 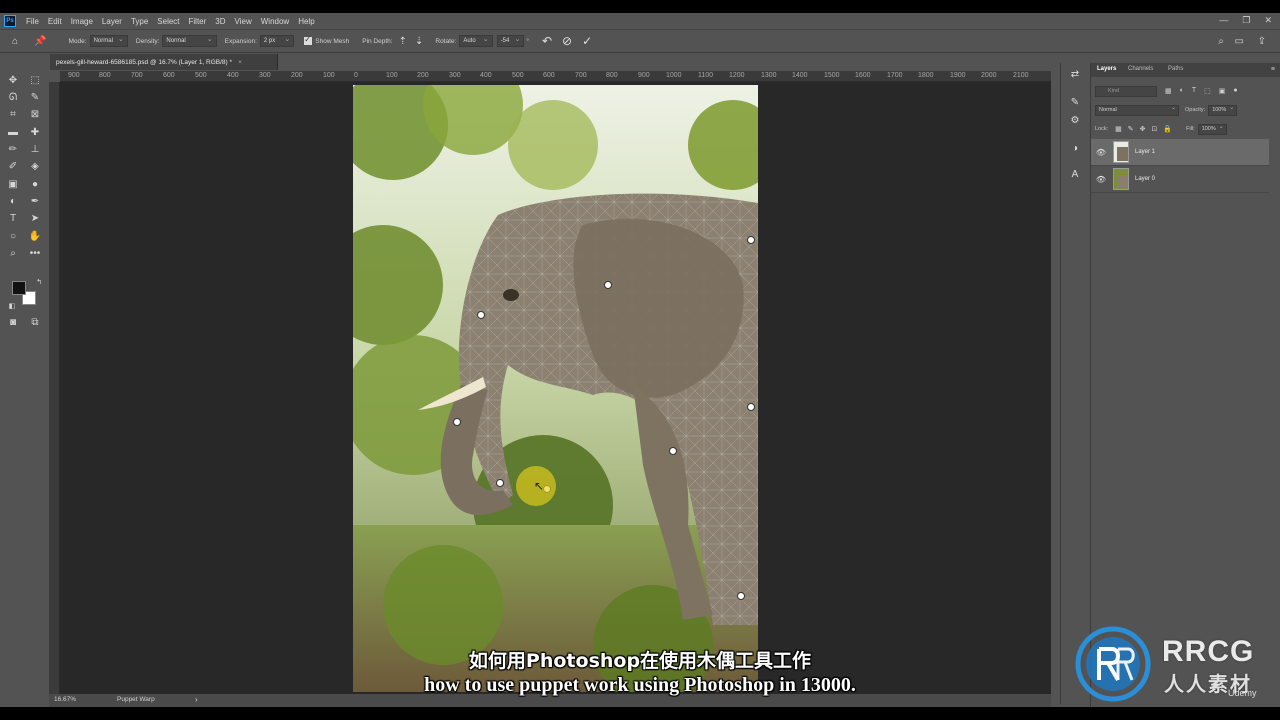 What do you see at coordinates (377, 41) in the screenshot?
I see `pin-depth-label: Pin Depth:` at bounding box center [377, 41].